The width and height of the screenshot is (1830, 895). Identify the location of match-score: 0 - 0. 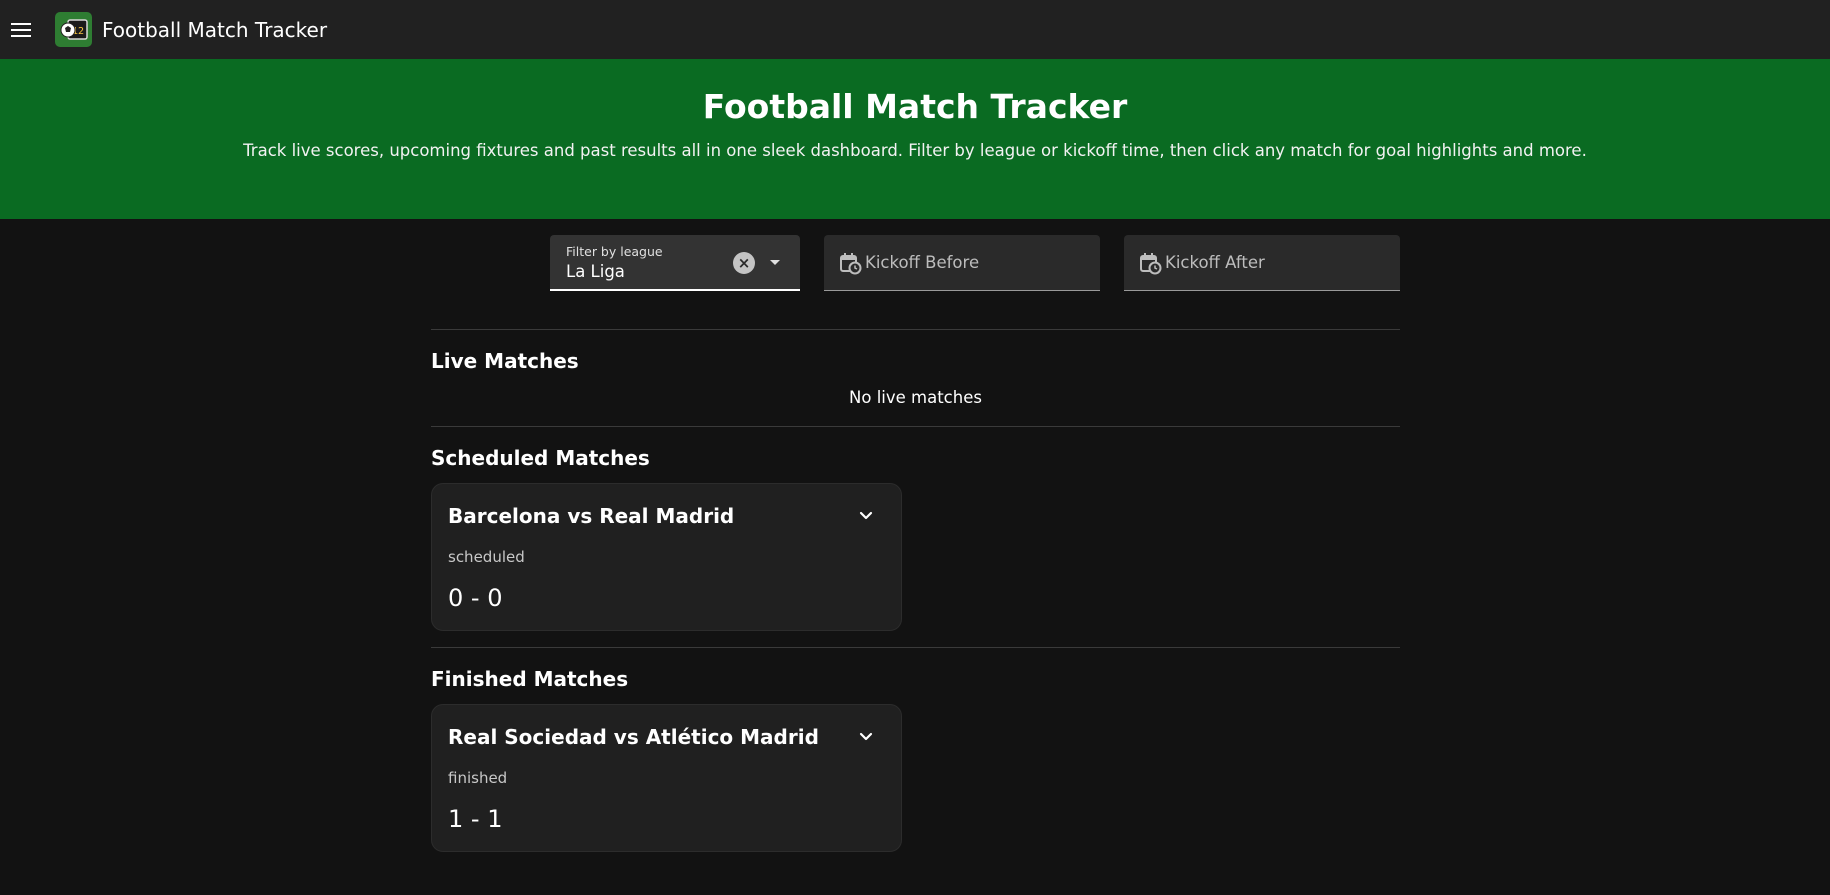
(475, 598).